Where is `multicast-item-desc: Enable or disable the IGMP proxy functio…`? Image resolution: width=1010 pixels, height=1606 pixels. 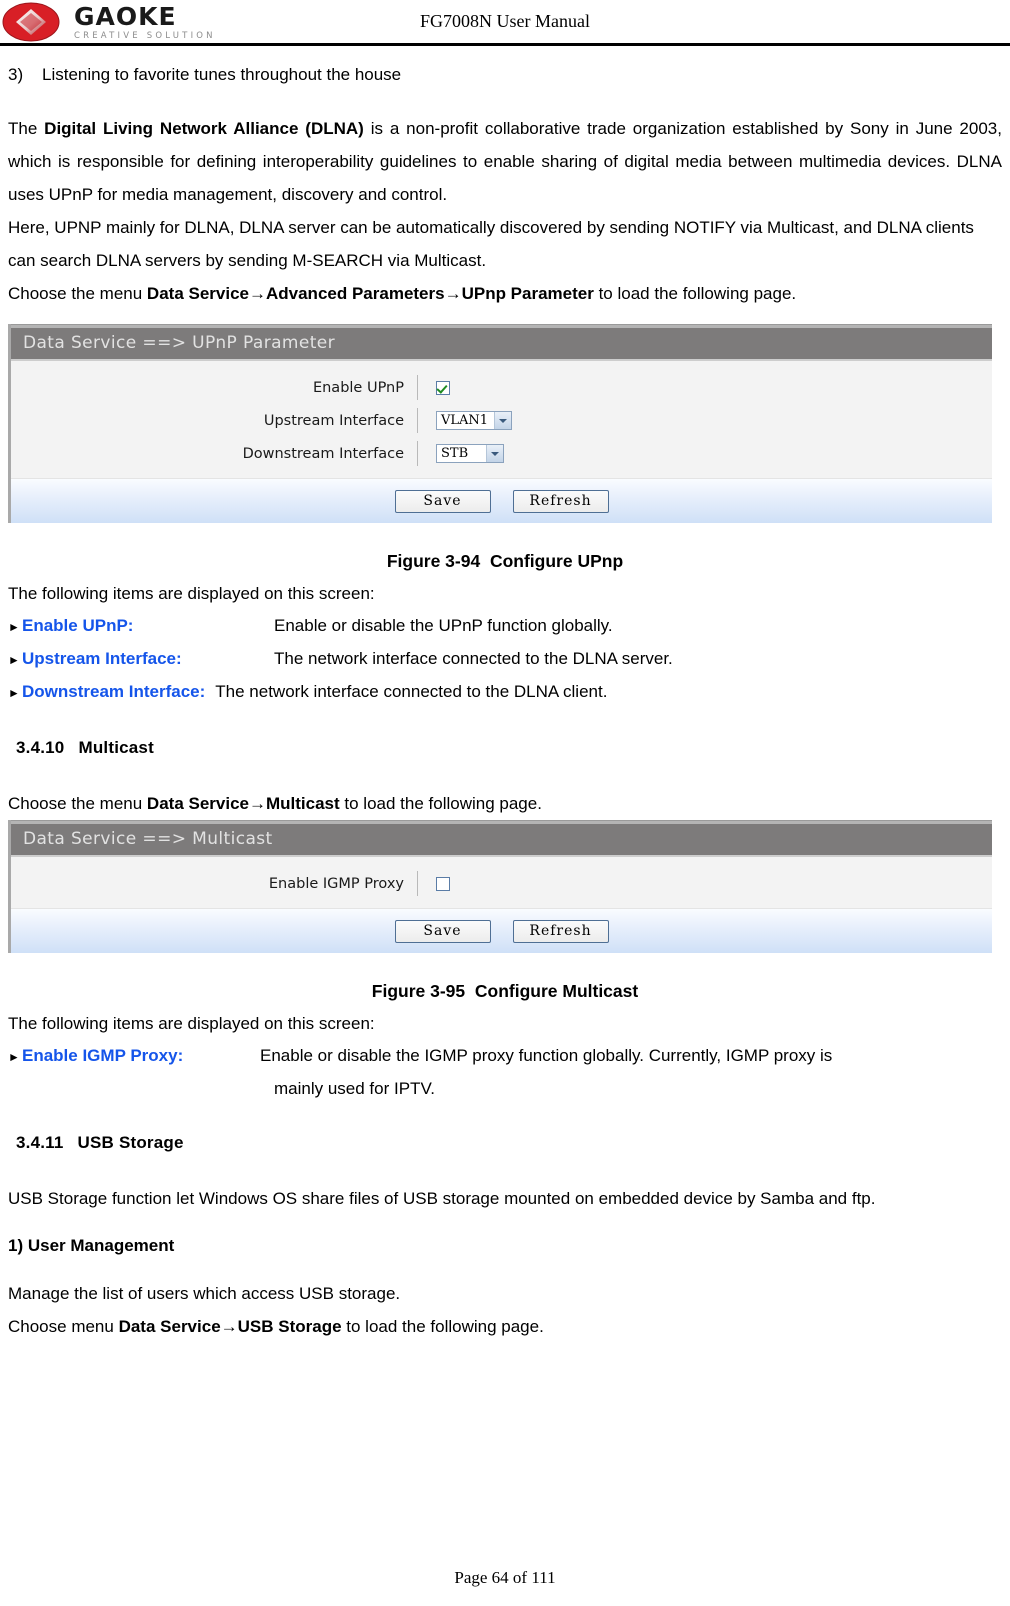
multicast-item-desc: Enable or disable the IGMP proxy functio… is located at coordinates (546, 1055).